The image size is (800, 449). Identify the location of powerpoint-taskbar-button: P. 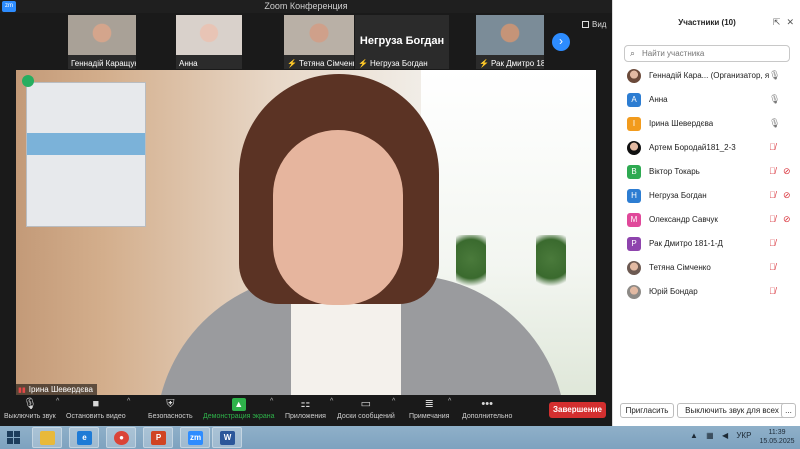
(158, 437).